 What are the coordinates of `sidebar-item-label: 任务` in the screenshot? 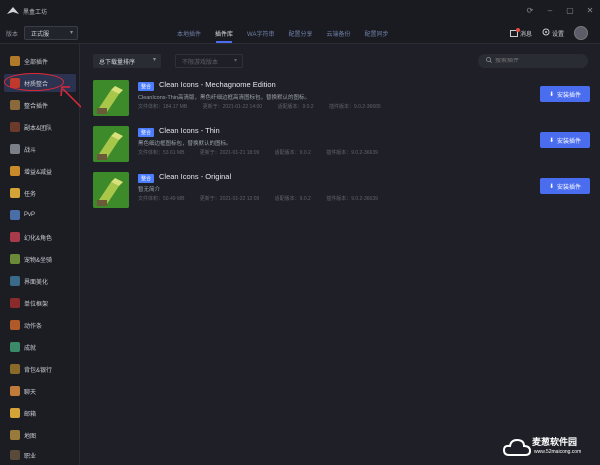 It's located at (30, 194).